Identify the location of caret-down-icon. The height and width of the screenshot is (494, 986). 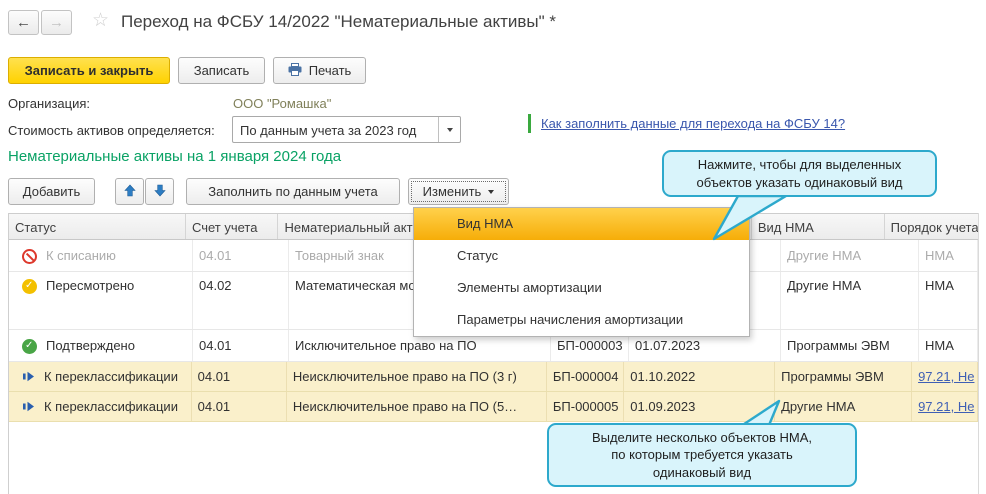
(491, 193).